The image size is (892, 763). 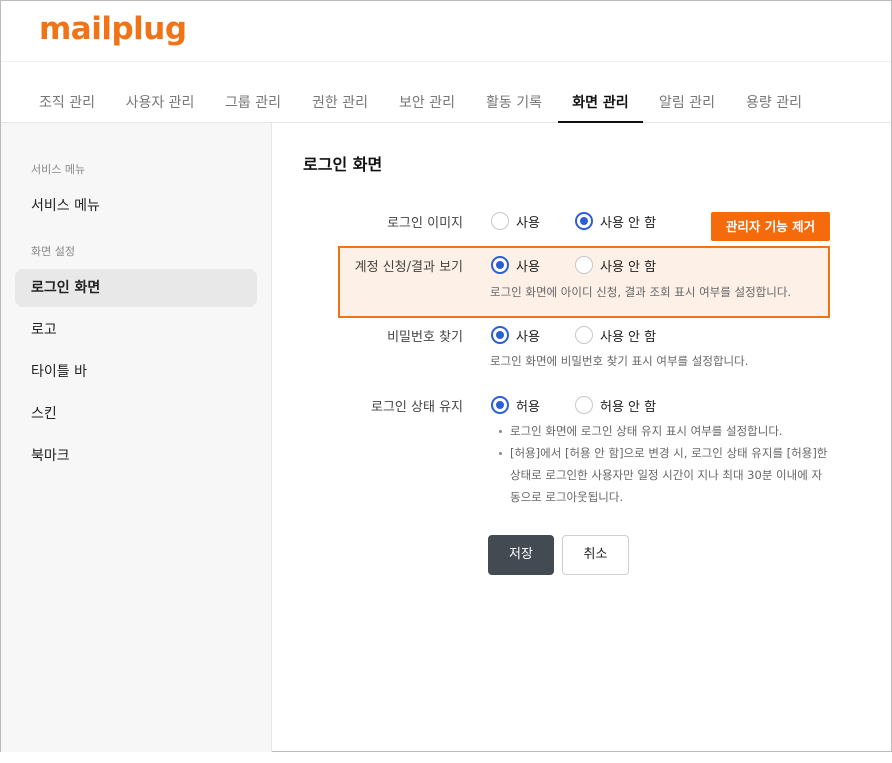 I want to click on tab-screen-management: 화면 관리, so click(x=600, y=107).